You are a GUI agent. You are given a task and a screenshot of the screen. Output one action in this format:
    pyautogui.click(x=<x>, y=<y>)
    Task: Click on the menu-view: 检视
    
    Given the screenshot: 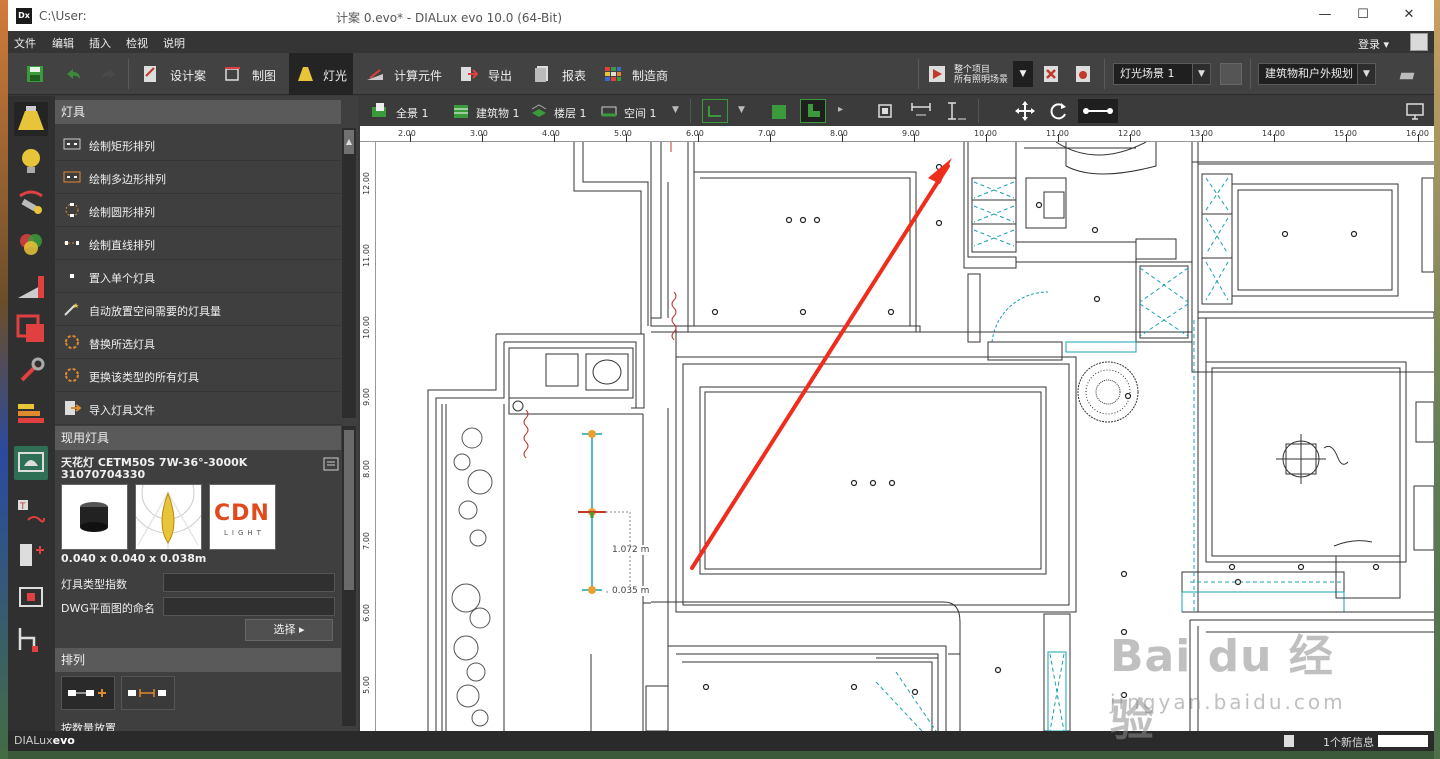 What is the action you would take?
    pyautogui.click(x=137, y=43)
    